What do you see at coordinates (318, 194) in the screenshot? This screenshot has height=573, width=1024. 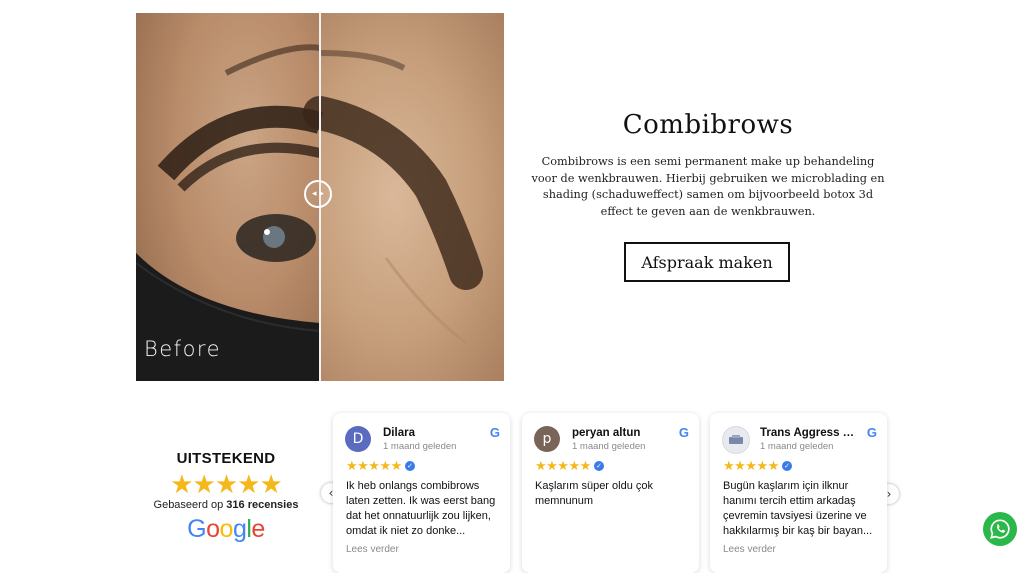 I see `slider-handle: ◂▸` at bounding box center [318, 194].